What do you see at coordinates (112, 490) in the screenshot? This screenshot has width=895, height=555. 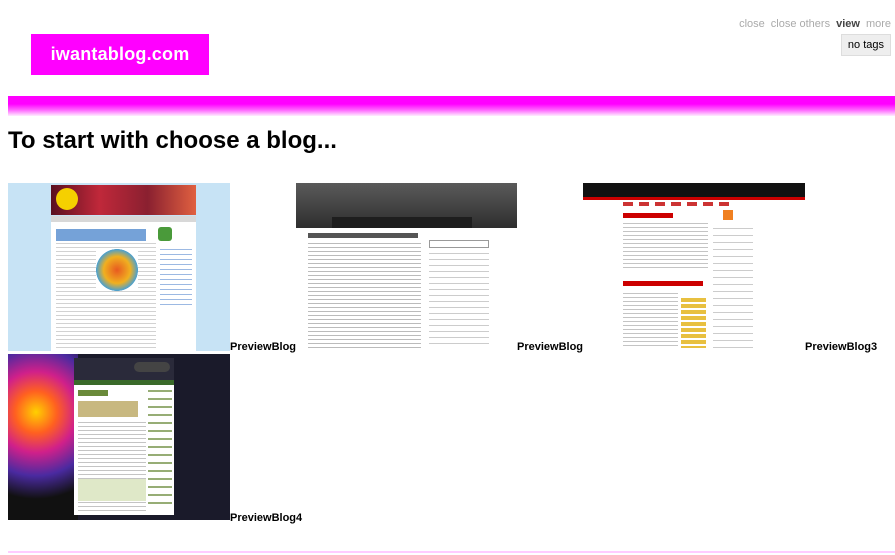 I see `thumb-box` at bounding box center [112, 490].